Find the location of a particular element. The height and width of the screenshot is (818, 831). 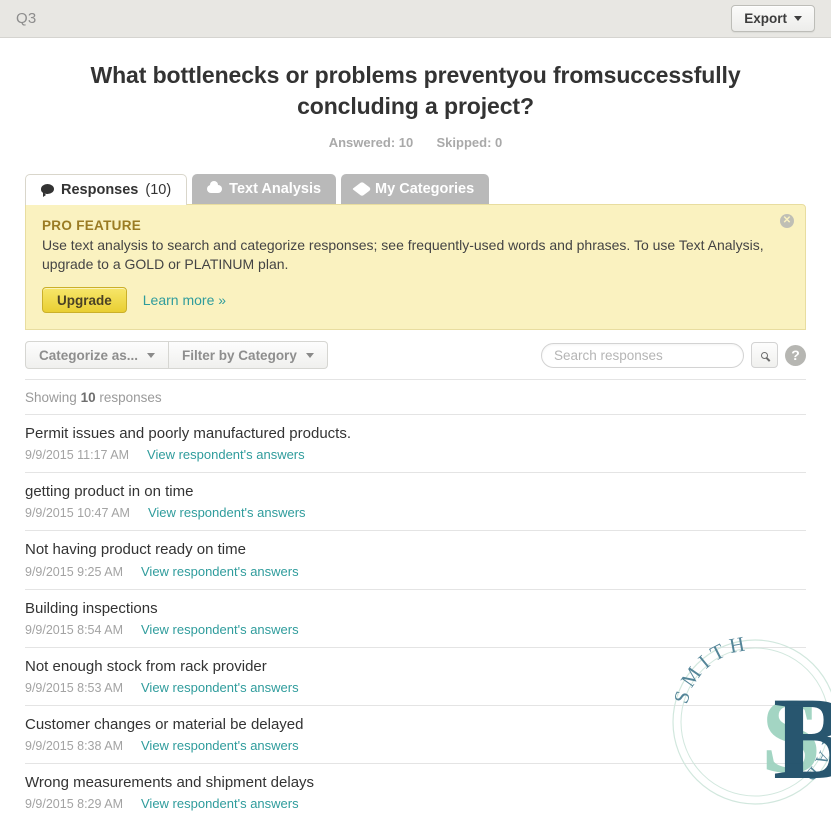

speech-bubble-icon is located at coordinates (47, 191).